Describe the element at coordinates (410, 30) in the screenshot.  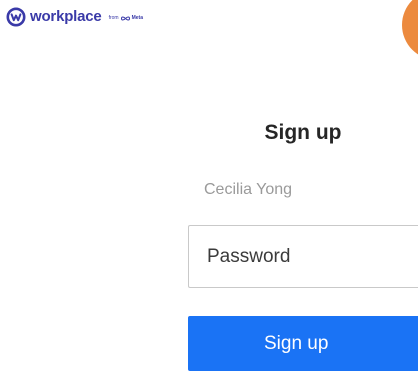
I see `avatar` at that location.